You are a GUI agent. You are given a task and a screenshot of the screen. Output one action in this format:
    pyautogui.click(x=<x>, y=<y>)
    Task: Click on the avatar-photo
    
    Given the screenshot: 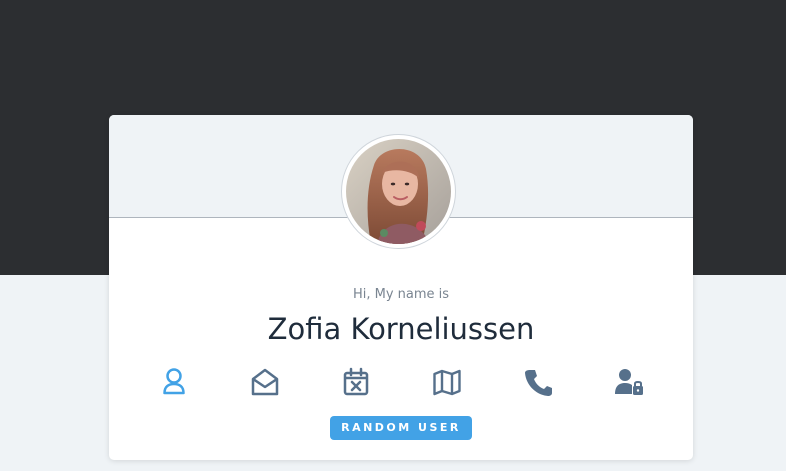 What is the action you would take?
    pyautogui.click(x=398, y=191)
    